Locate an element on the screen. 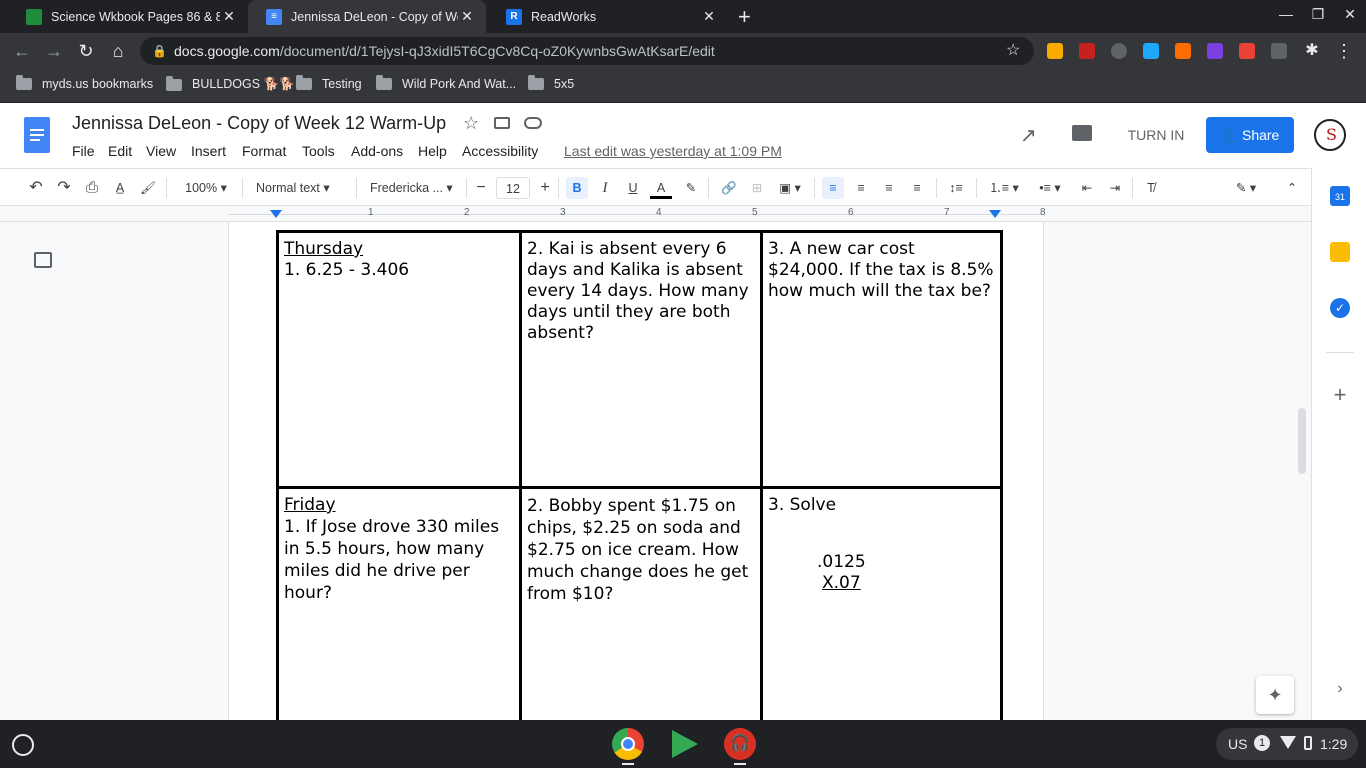 The height and width of the screenshot is (768, 1366). italic-icon: I is located at coordinates (605, 188).